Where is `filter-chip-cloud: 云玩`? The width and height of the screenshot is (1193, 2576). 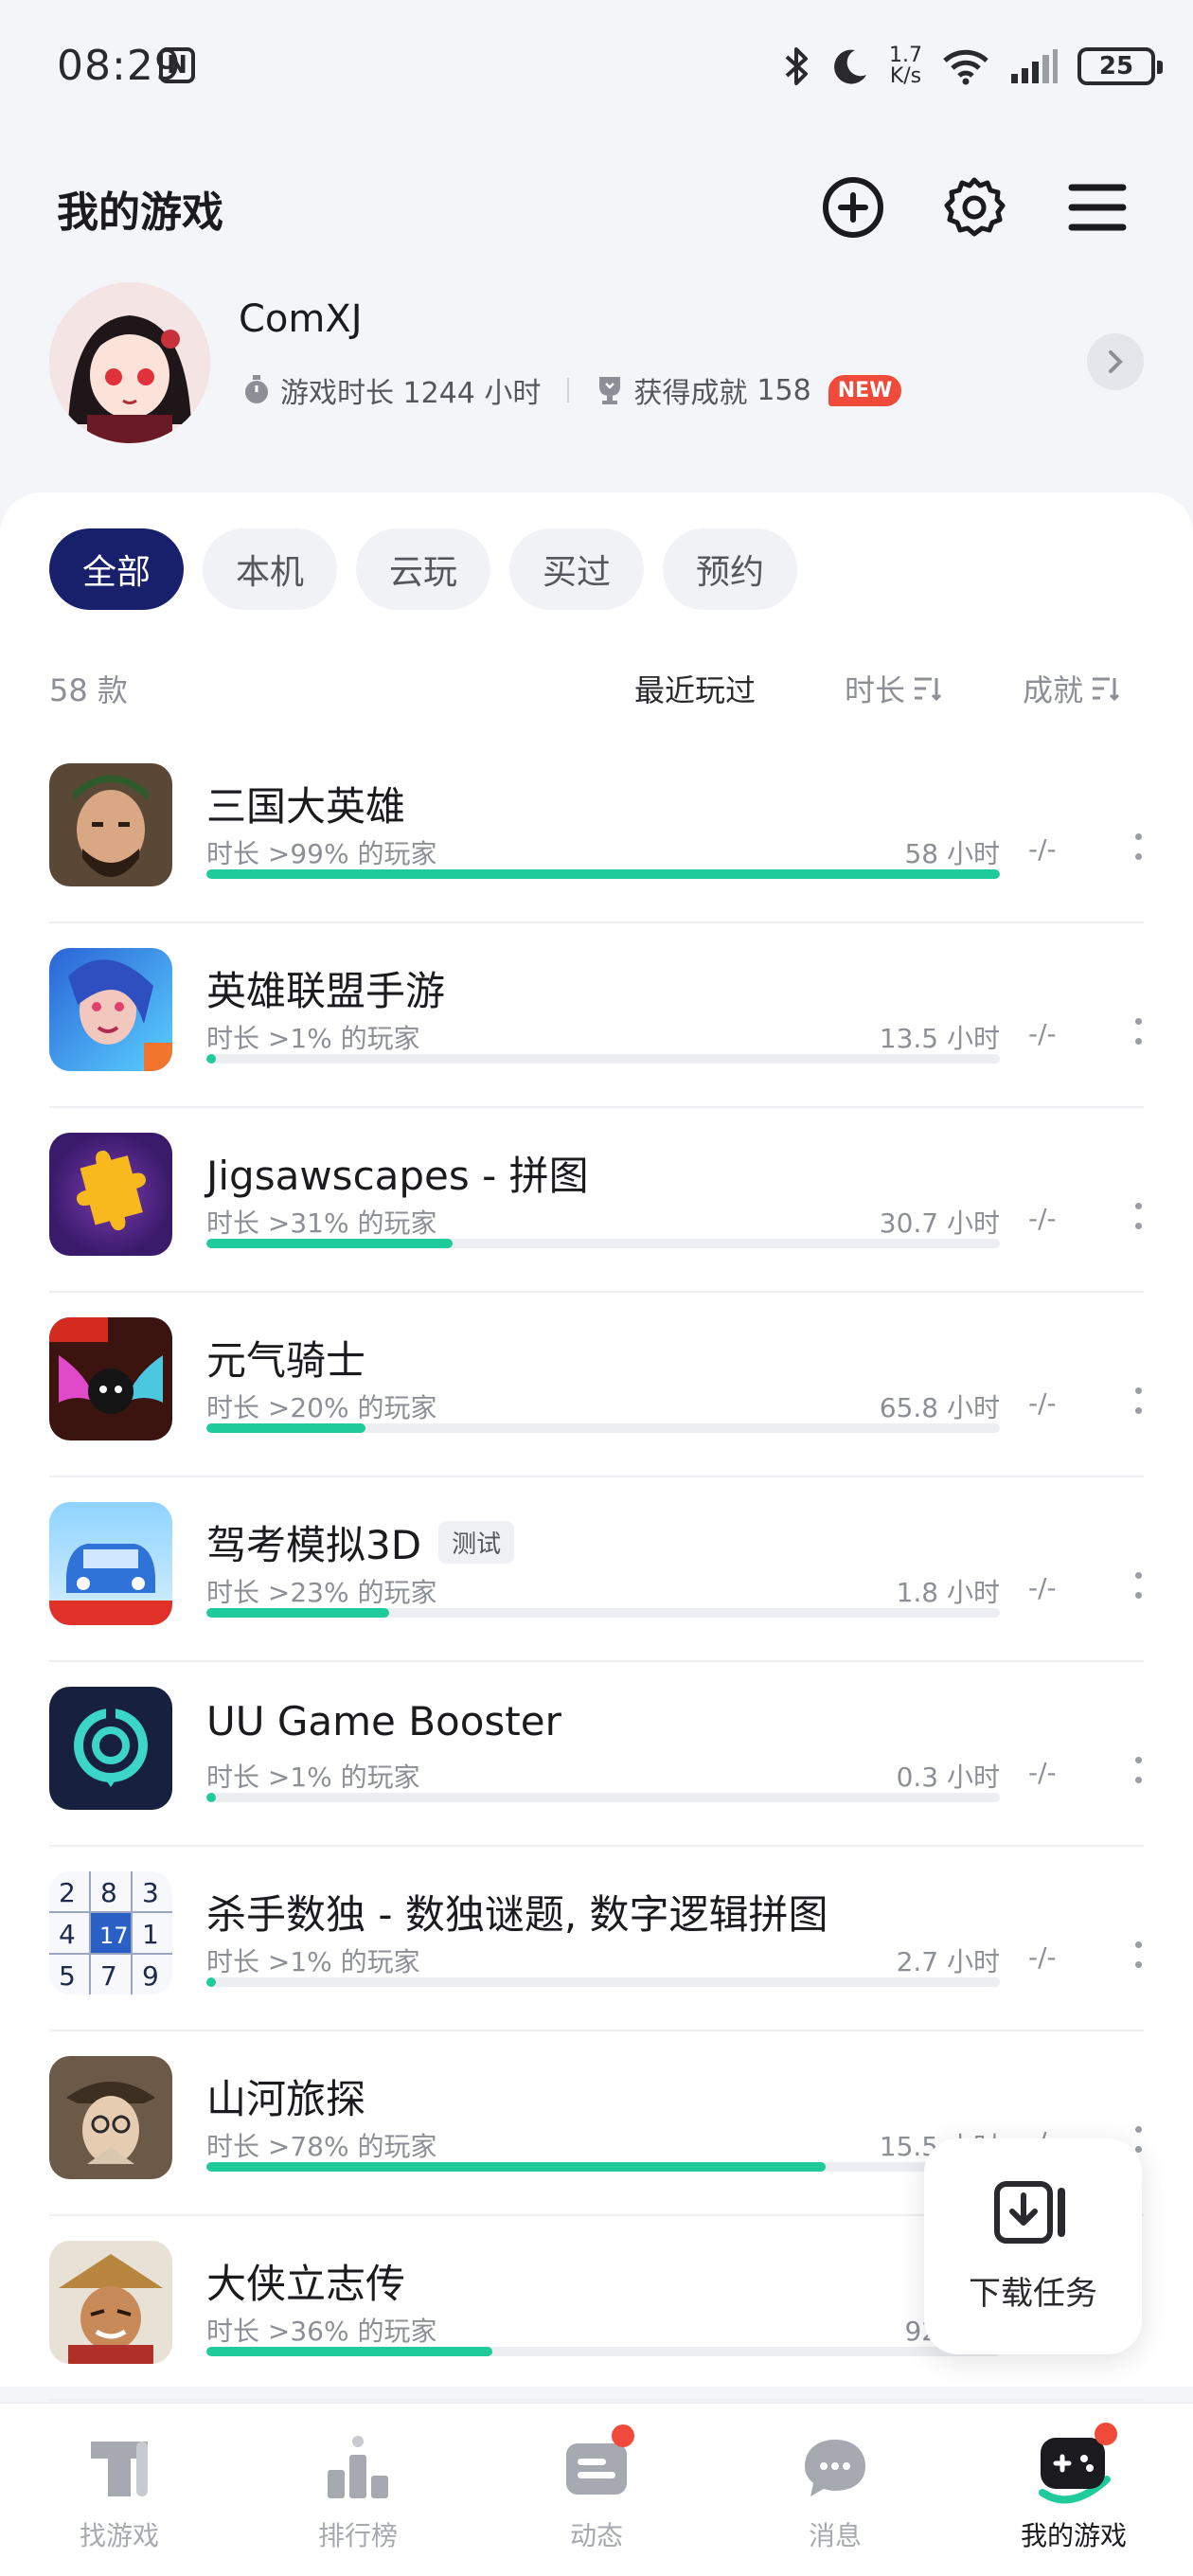
filter-chip-cloud: 云玩 is located at coordinates (423, 569).